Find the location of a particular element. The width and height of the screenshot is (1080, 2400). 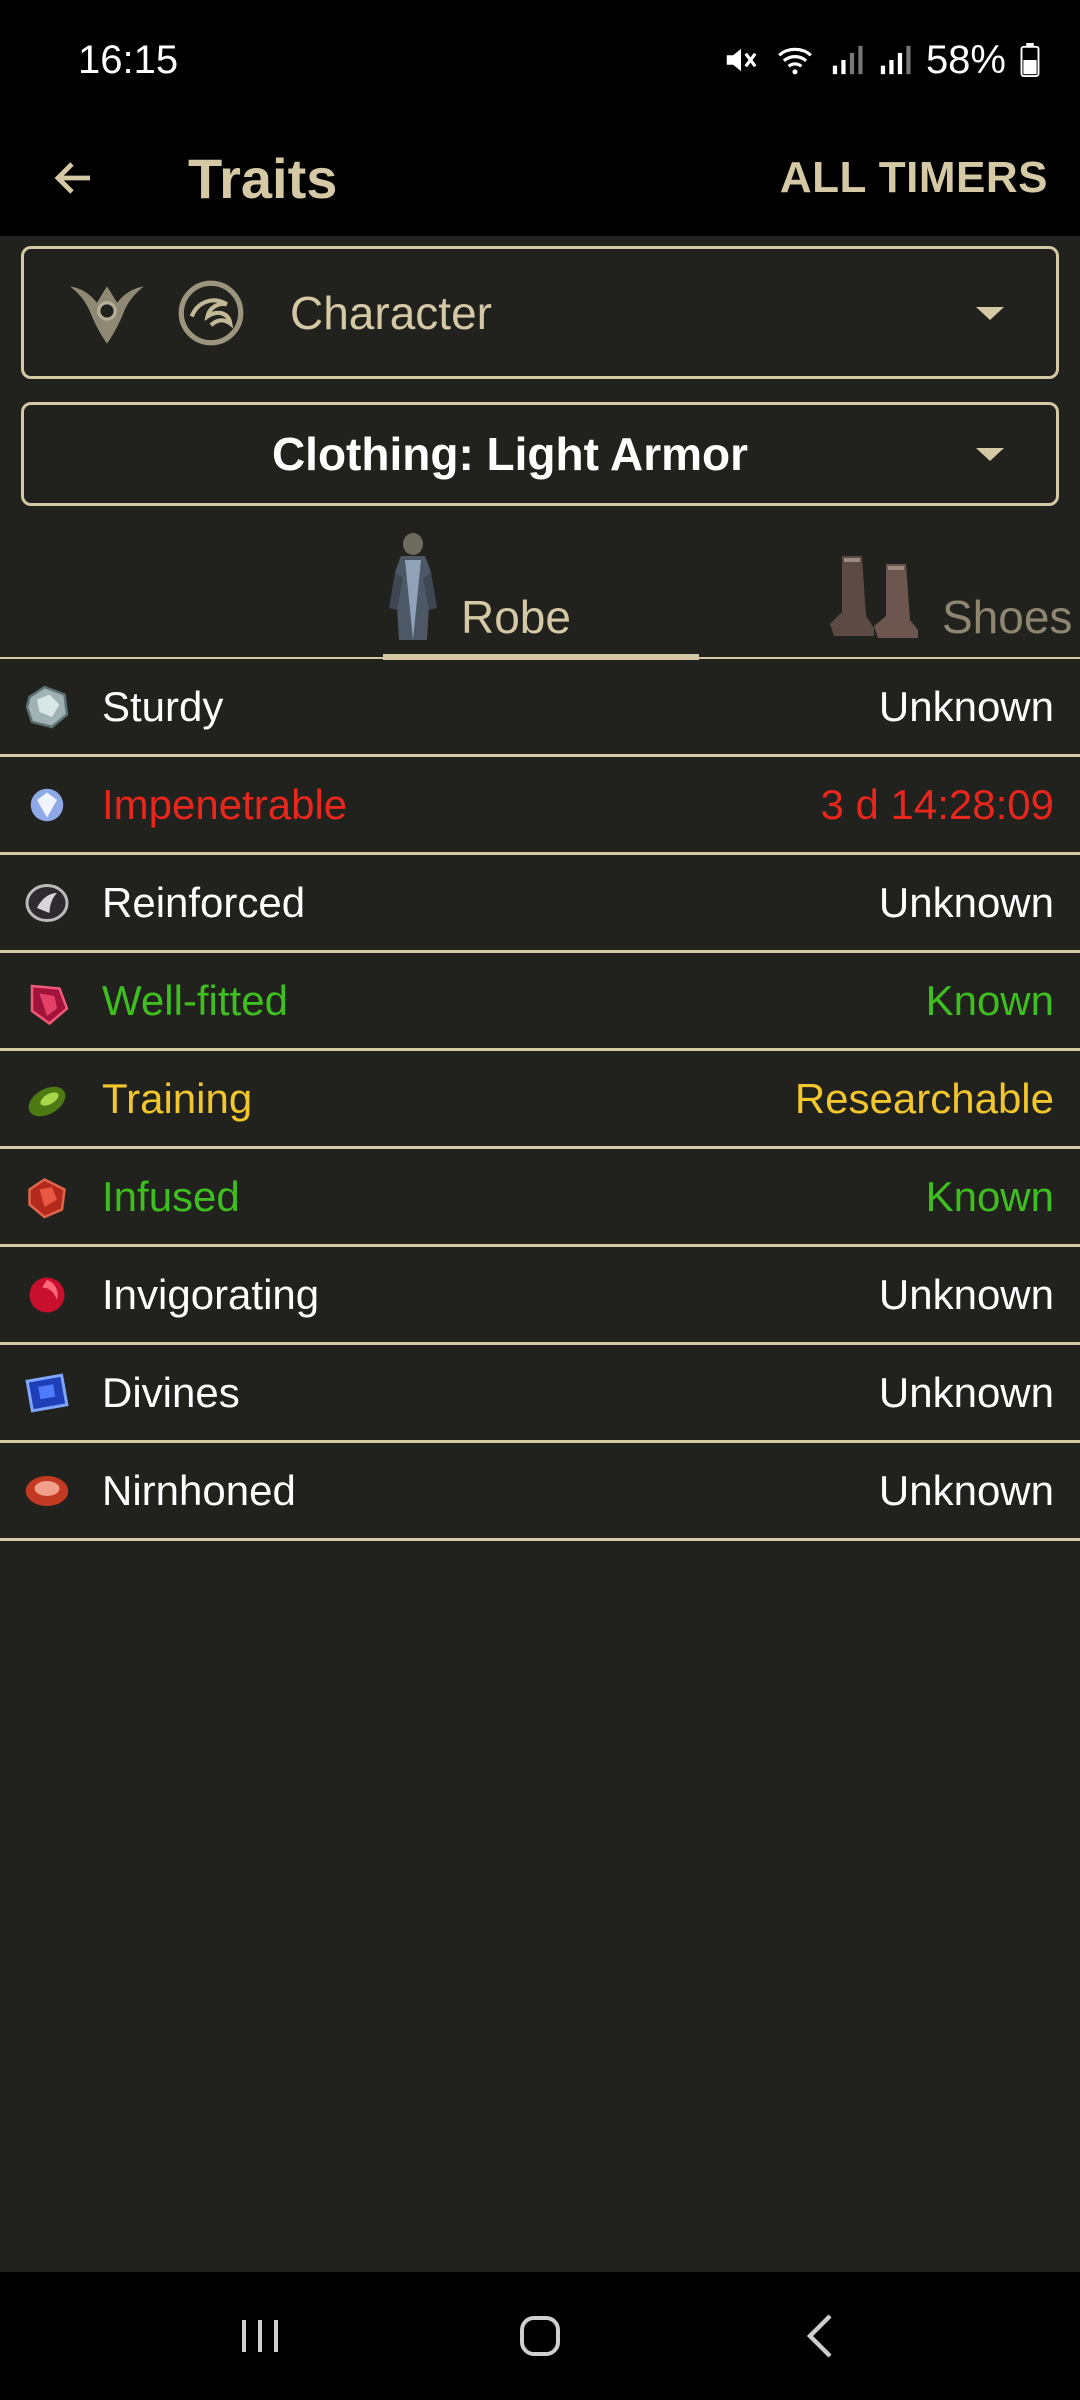

arrow-left-icon is located at coordinates (72, 178).